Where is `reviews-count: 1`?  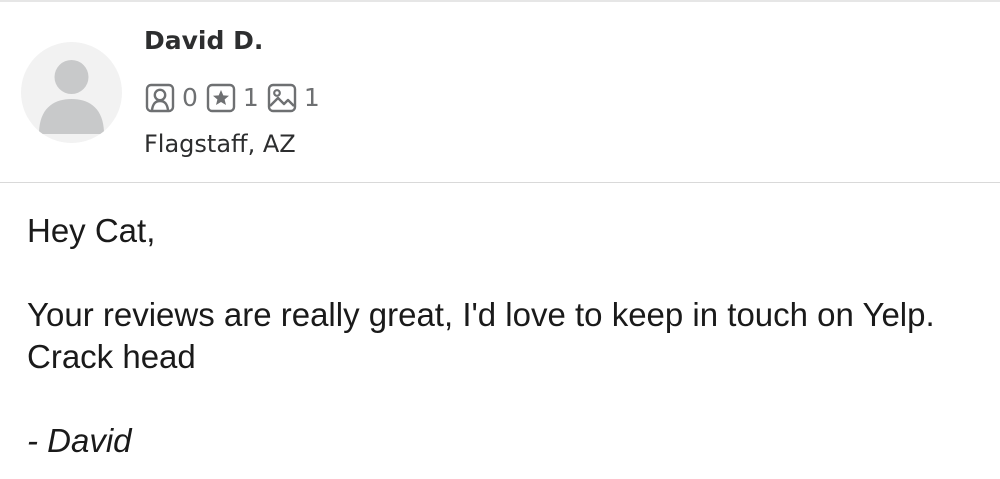 reviews-count: 1 is located at coordinates (250, 97).